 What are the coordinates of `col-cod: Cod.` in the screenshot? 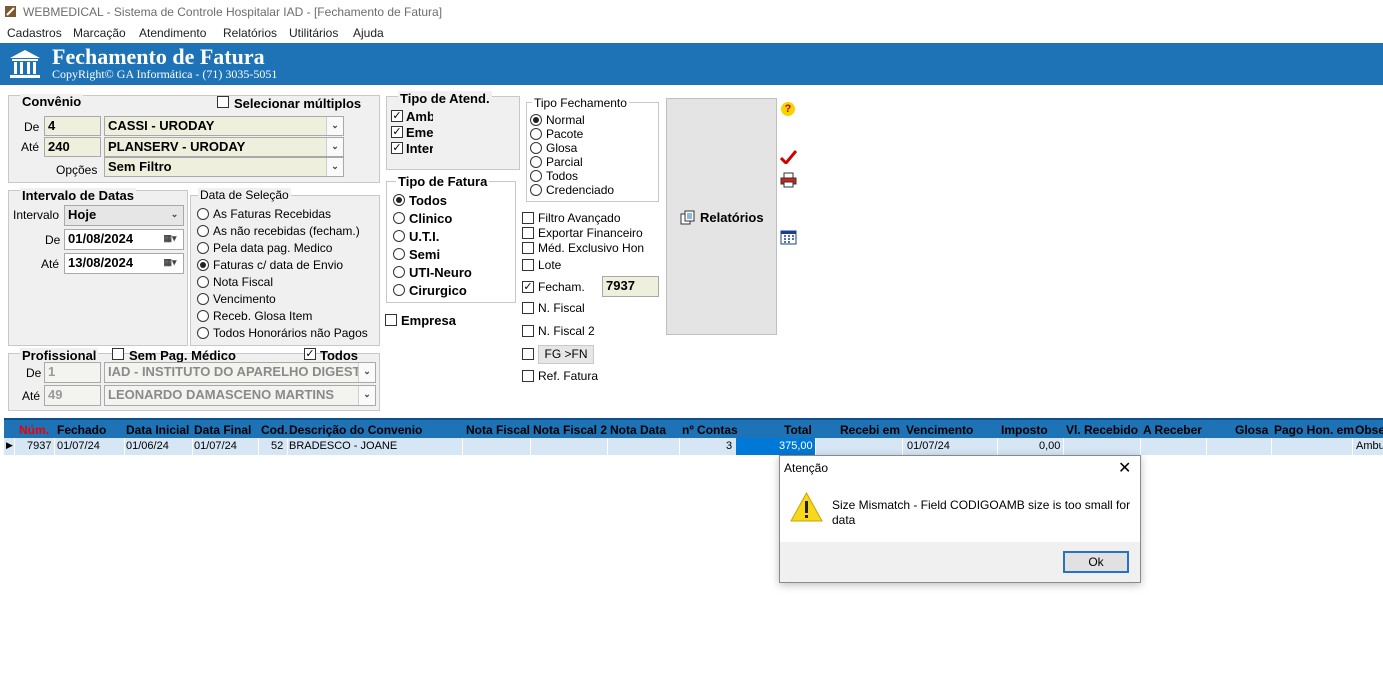 It's located at (274, 430).